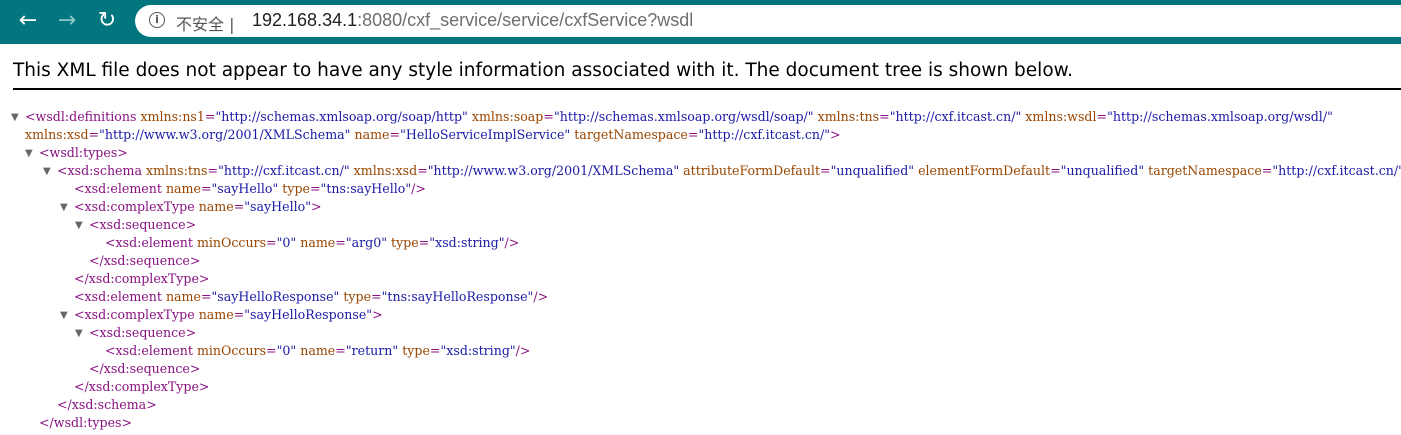  What do you see at coordinates (305, 20) in the screenshot?
I see `url-host: 192.168.34.1` at bounding box center [305, 20].